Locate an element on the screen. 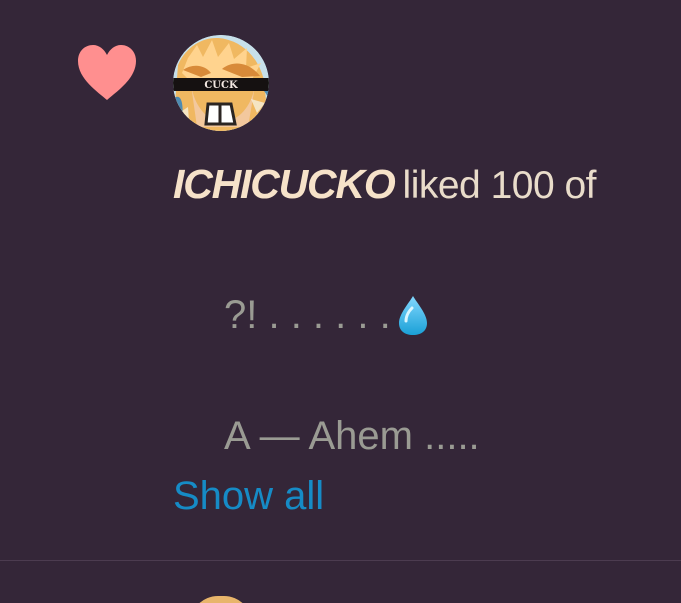  avatar: CUCK is located at coordinates (221, 83).